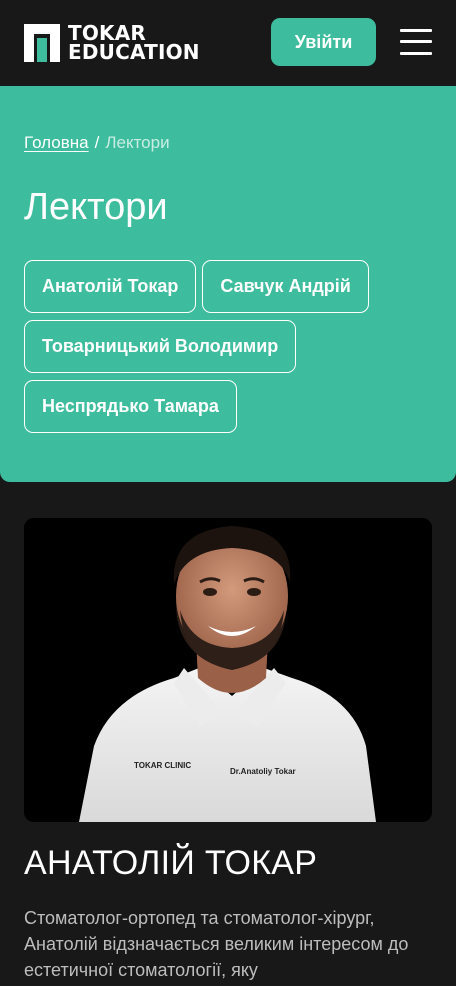 Image resolution: width=456 pixels, height=986 pixels. Describe the element at coordinates (134, 52) in the screenshot. I see `logo-line-2: EDUCATION` at that location.